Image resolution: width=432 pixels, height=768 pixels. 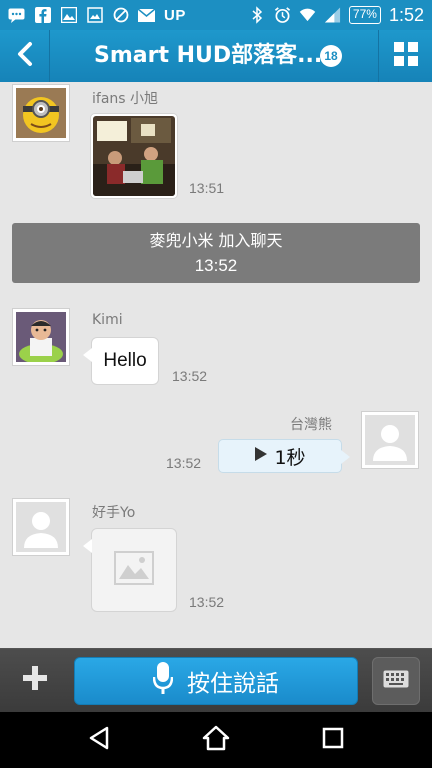 I want to click on chat-notification-icon, so click(x=16, y=15).